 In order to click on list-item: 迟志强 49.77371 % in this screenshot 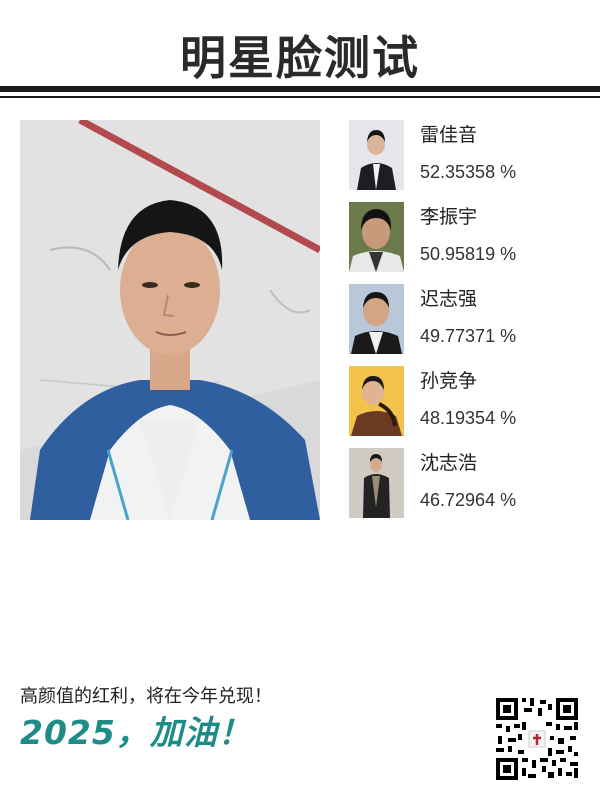, I will do `click(469, 325)`.